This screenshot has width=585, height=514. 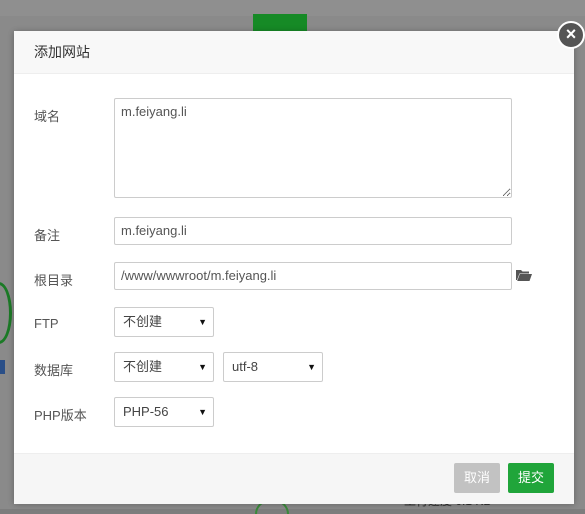 I want to click on domain-textarea: m.feiyang.li, so click(x=313, y=148).